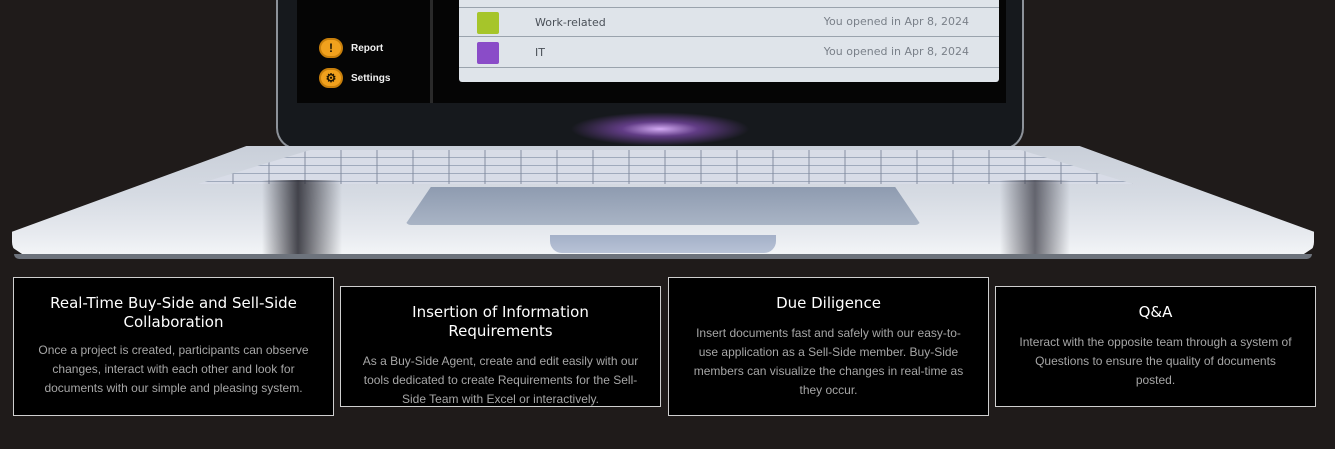 The width and height of the screenshot is (1335, 449). I want to click on app-sidebar: ! Report ⚙ Settings, so click(365, 51).